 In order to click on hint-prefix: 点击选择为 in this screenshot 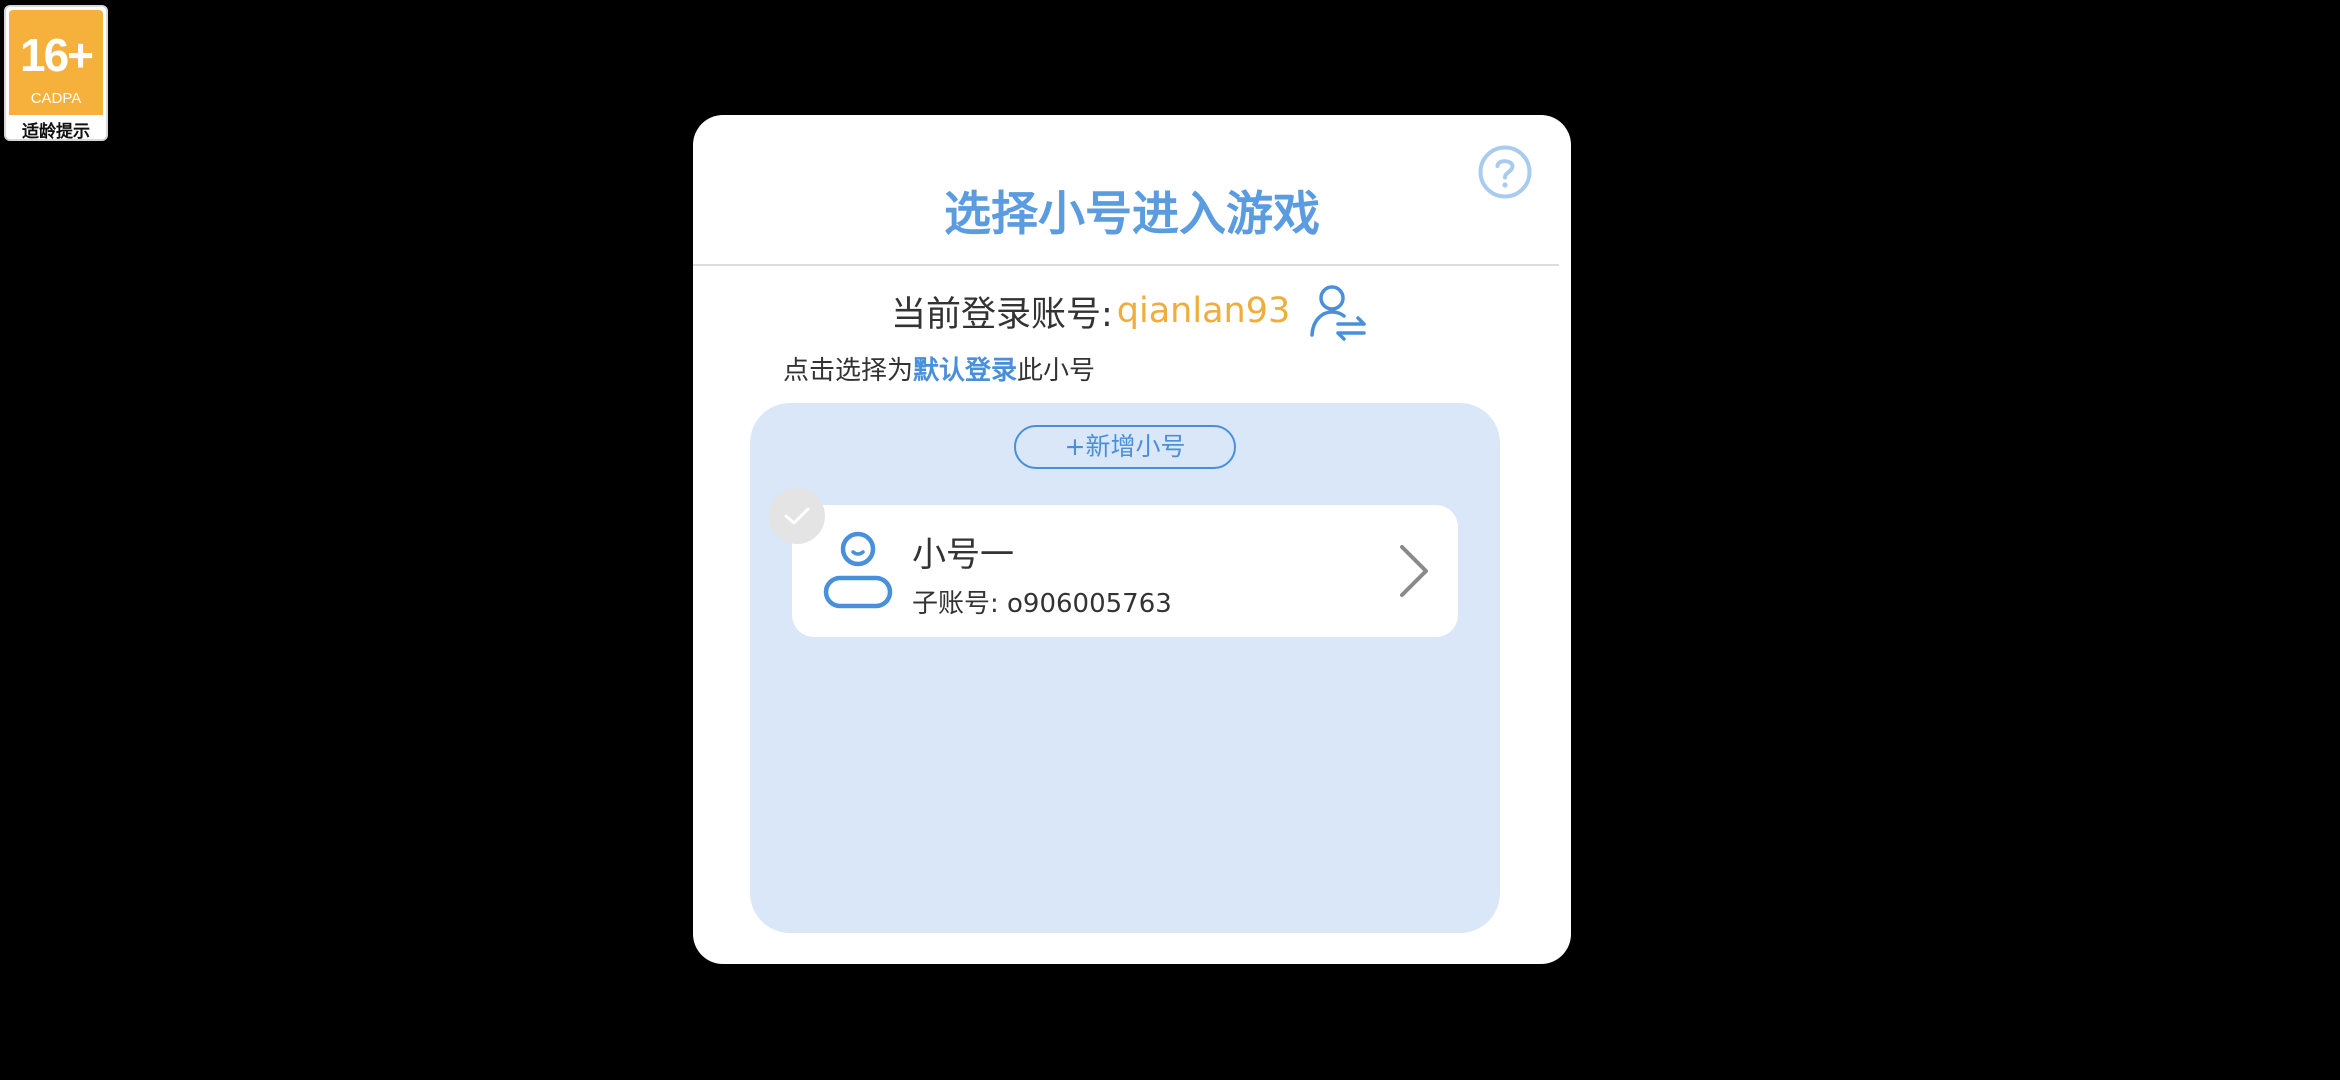, I will do `click(848, 371)`.